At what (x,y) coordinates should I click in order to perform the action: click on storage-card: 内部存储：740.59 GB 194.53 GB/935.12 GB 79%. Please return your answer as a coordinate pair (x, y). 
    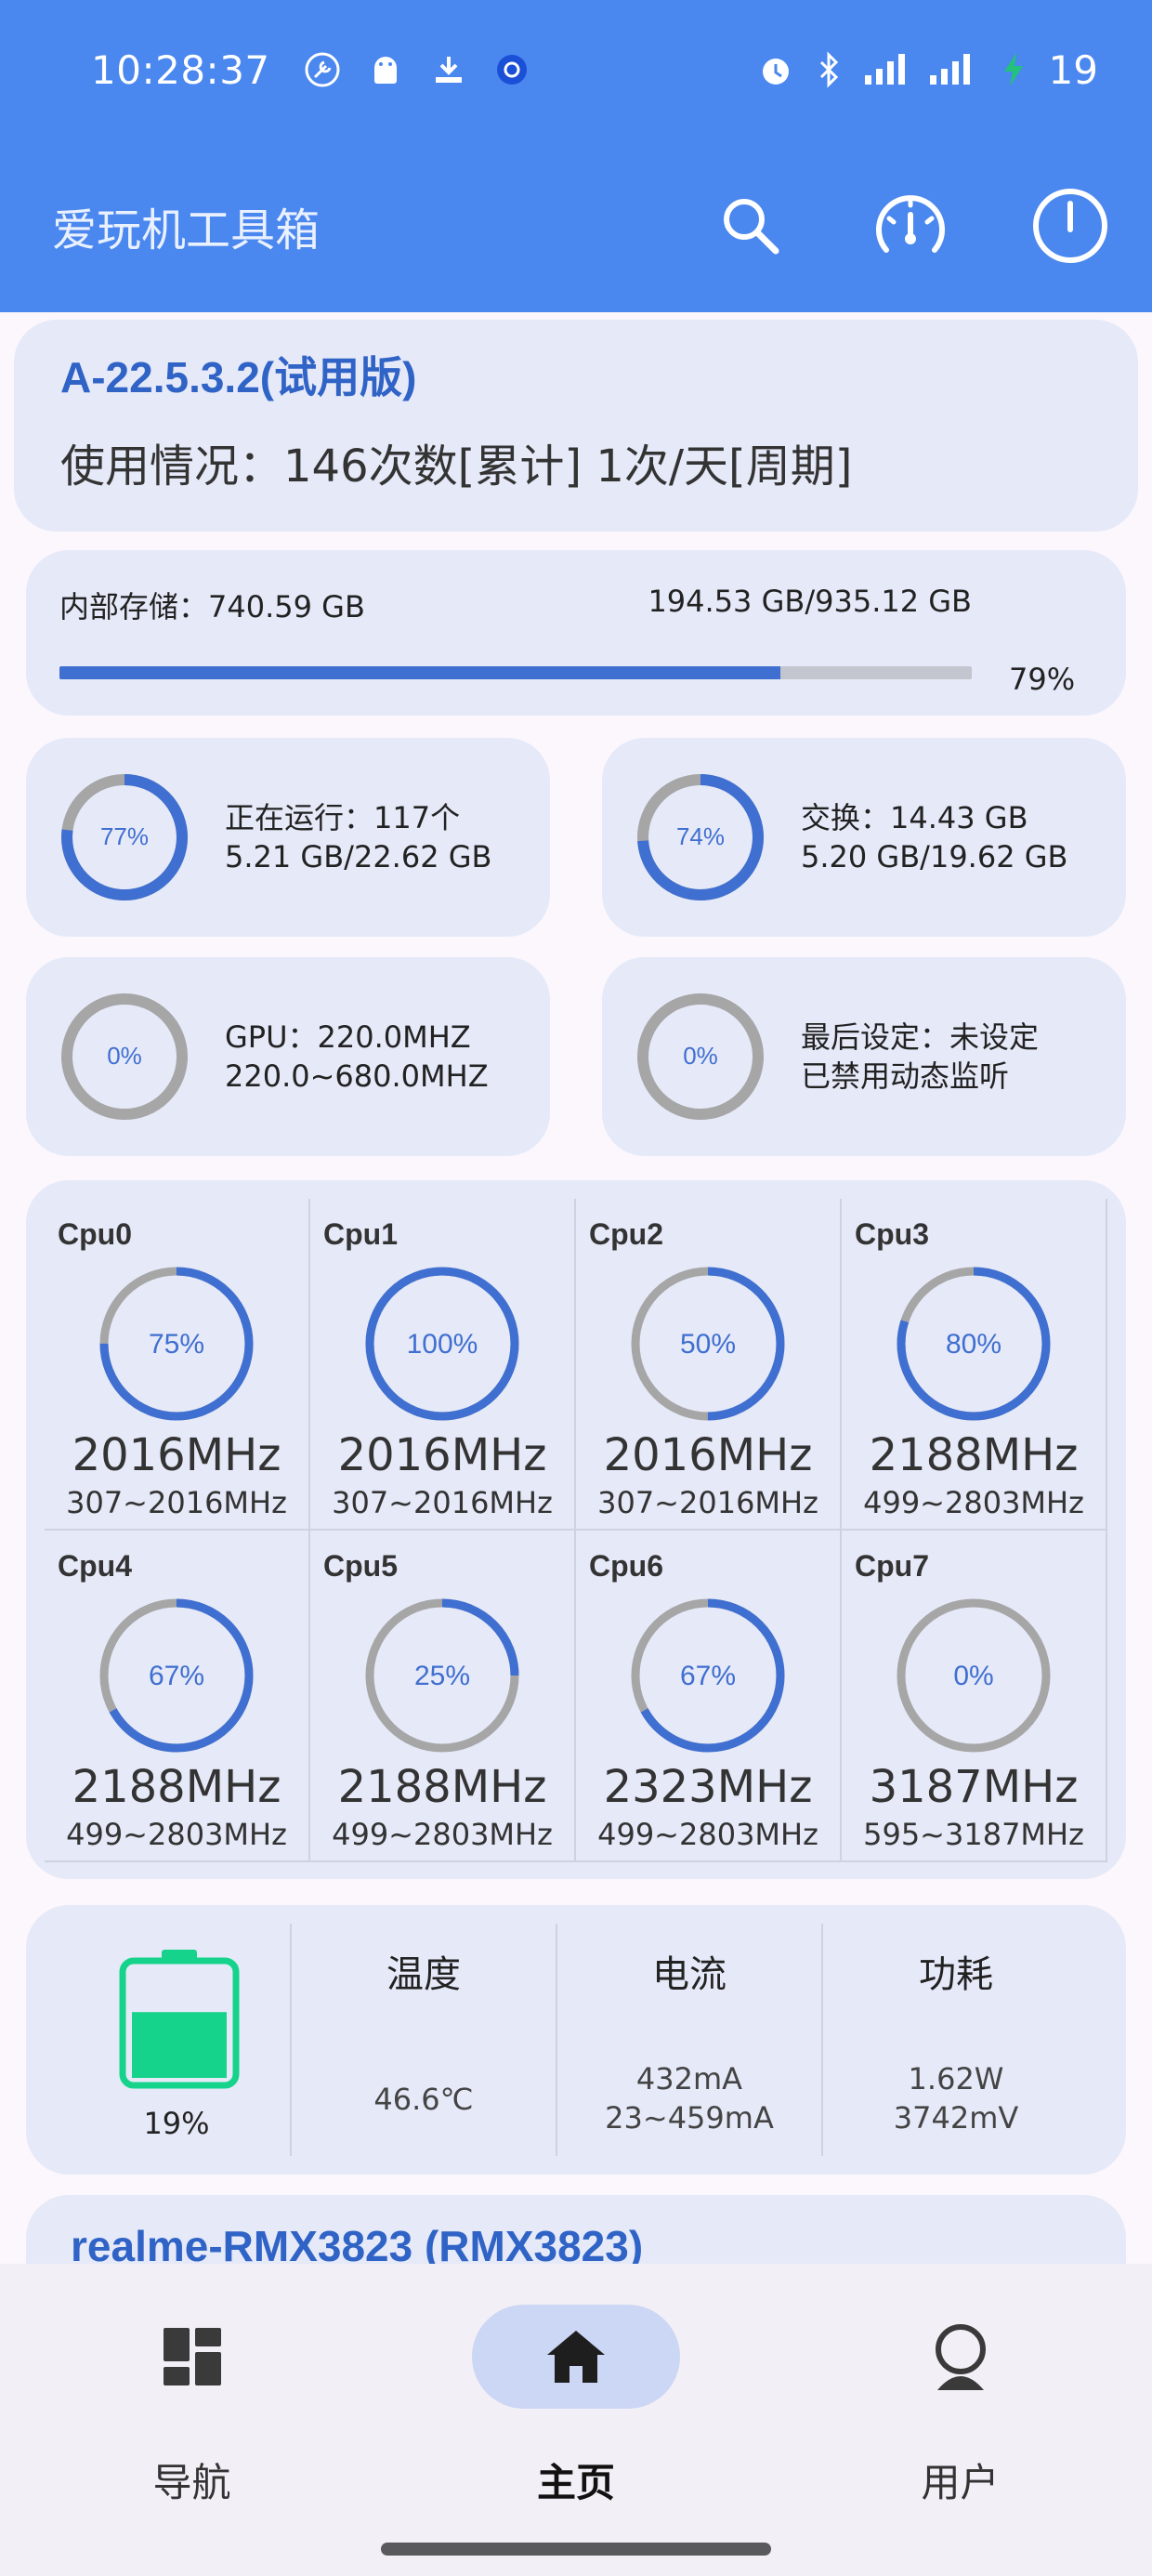
    Looking at the image, I should click on (576, 633).